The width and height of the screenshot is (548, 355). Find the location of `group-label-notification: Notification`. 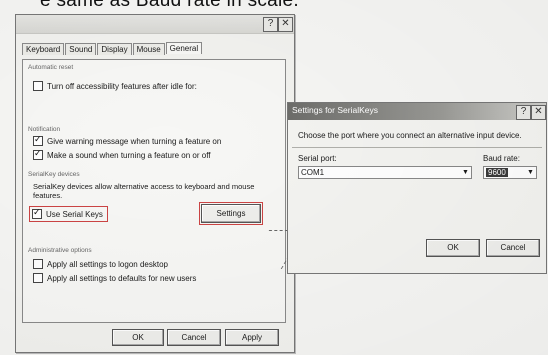

group-label-notification: Notification is located at coordinates (44, 129).